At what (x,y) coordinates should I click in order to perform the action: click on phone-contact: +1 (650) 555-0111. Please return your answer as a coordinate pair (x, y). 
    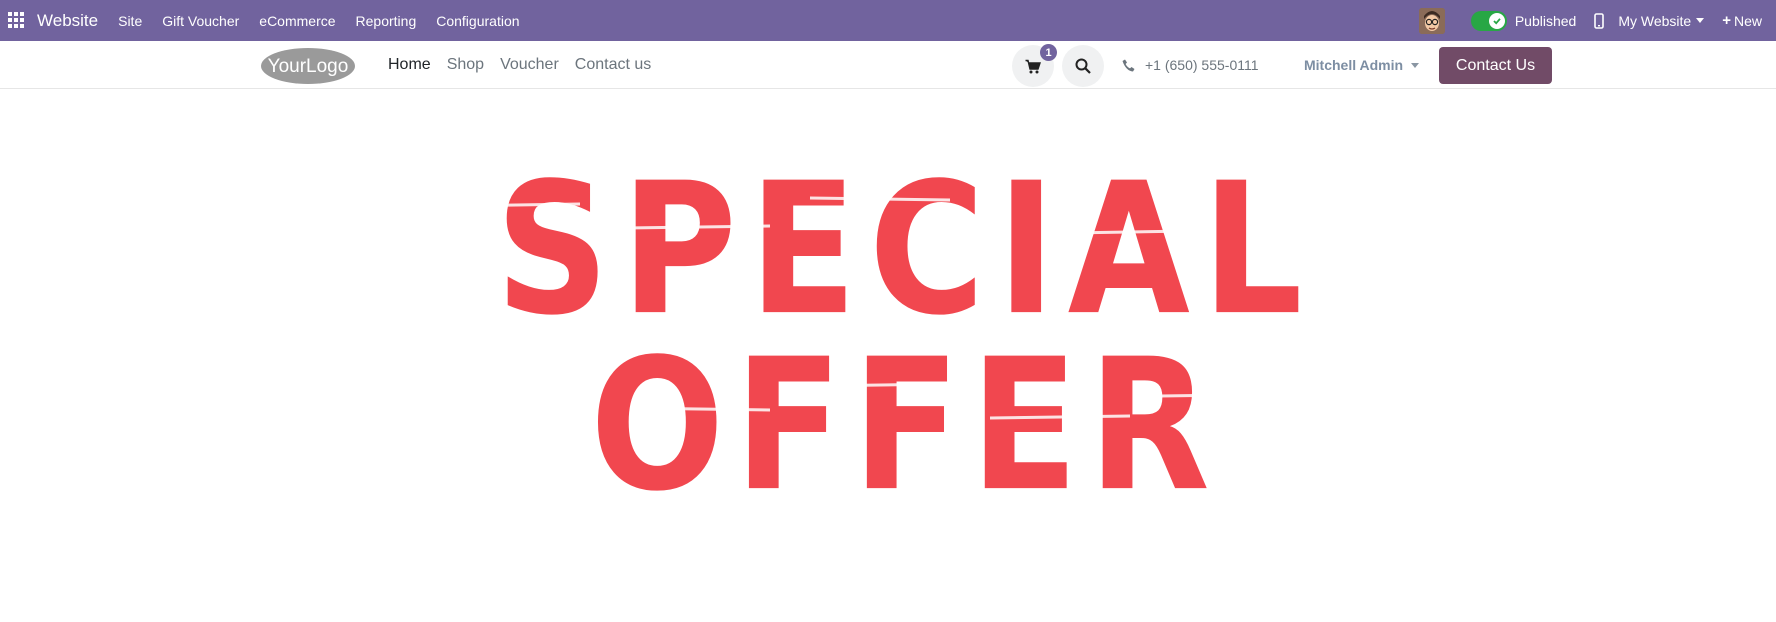
    Looking at the image, I should click on (1190, 65).